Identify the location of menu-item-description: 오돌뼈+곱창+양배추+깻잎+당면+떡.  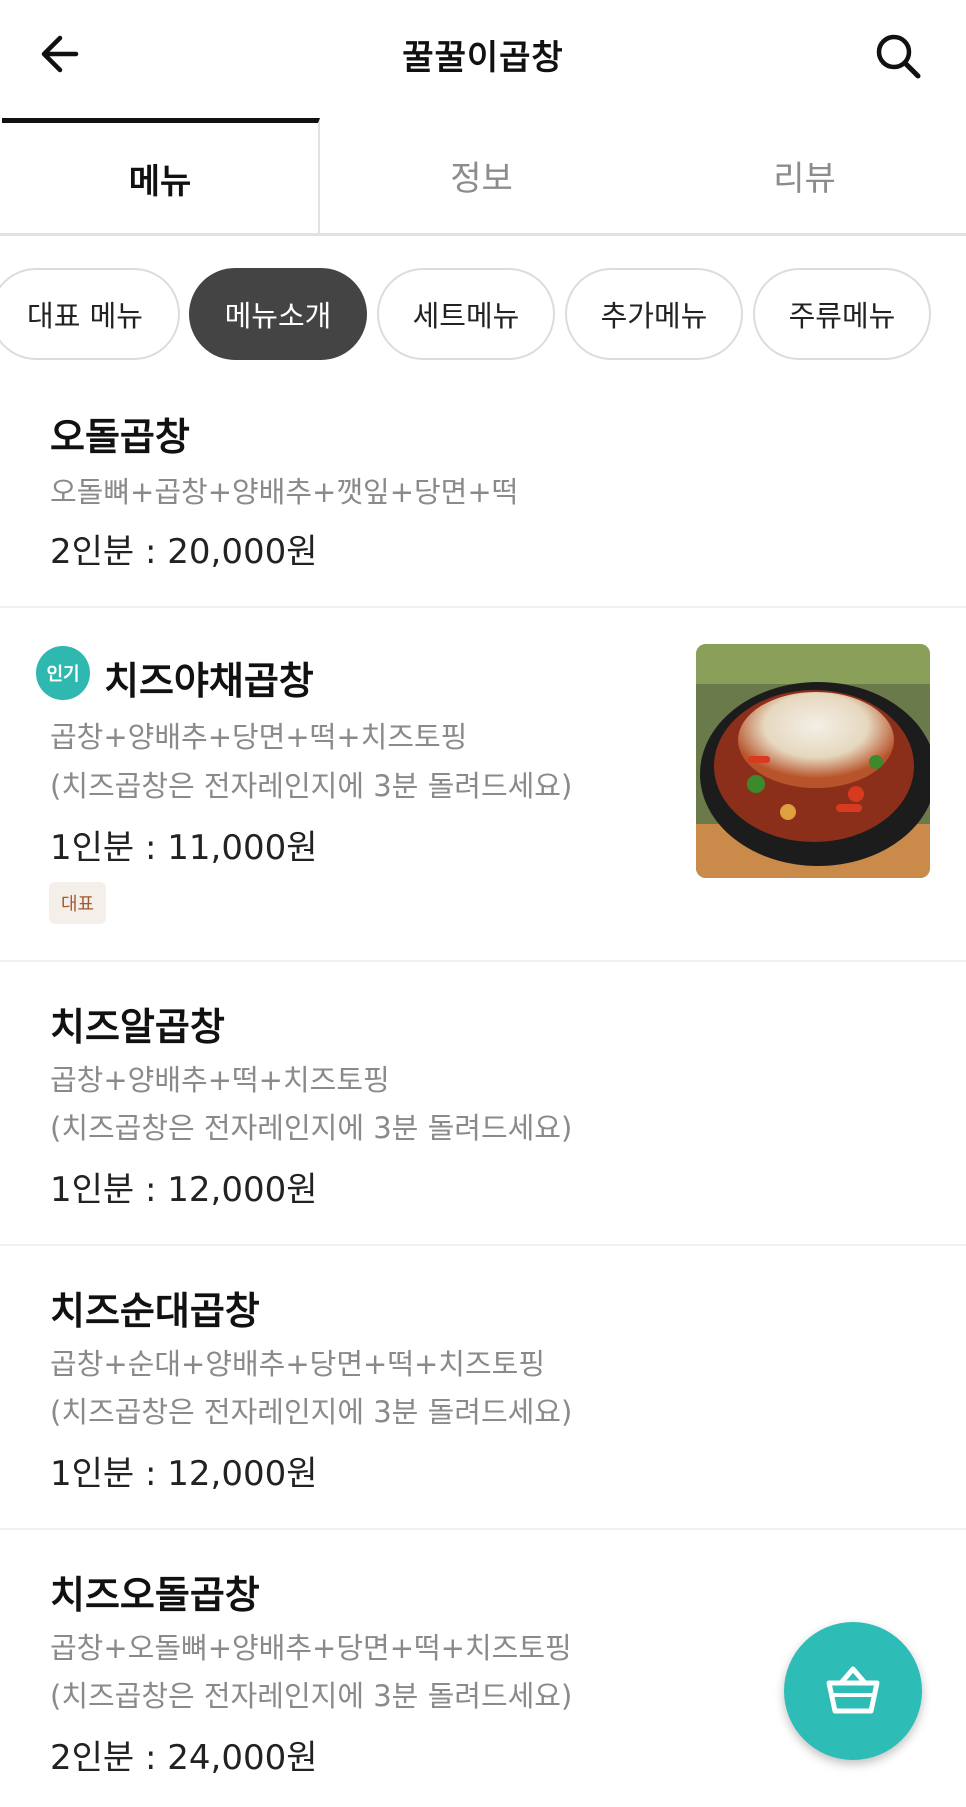
(284, 492).